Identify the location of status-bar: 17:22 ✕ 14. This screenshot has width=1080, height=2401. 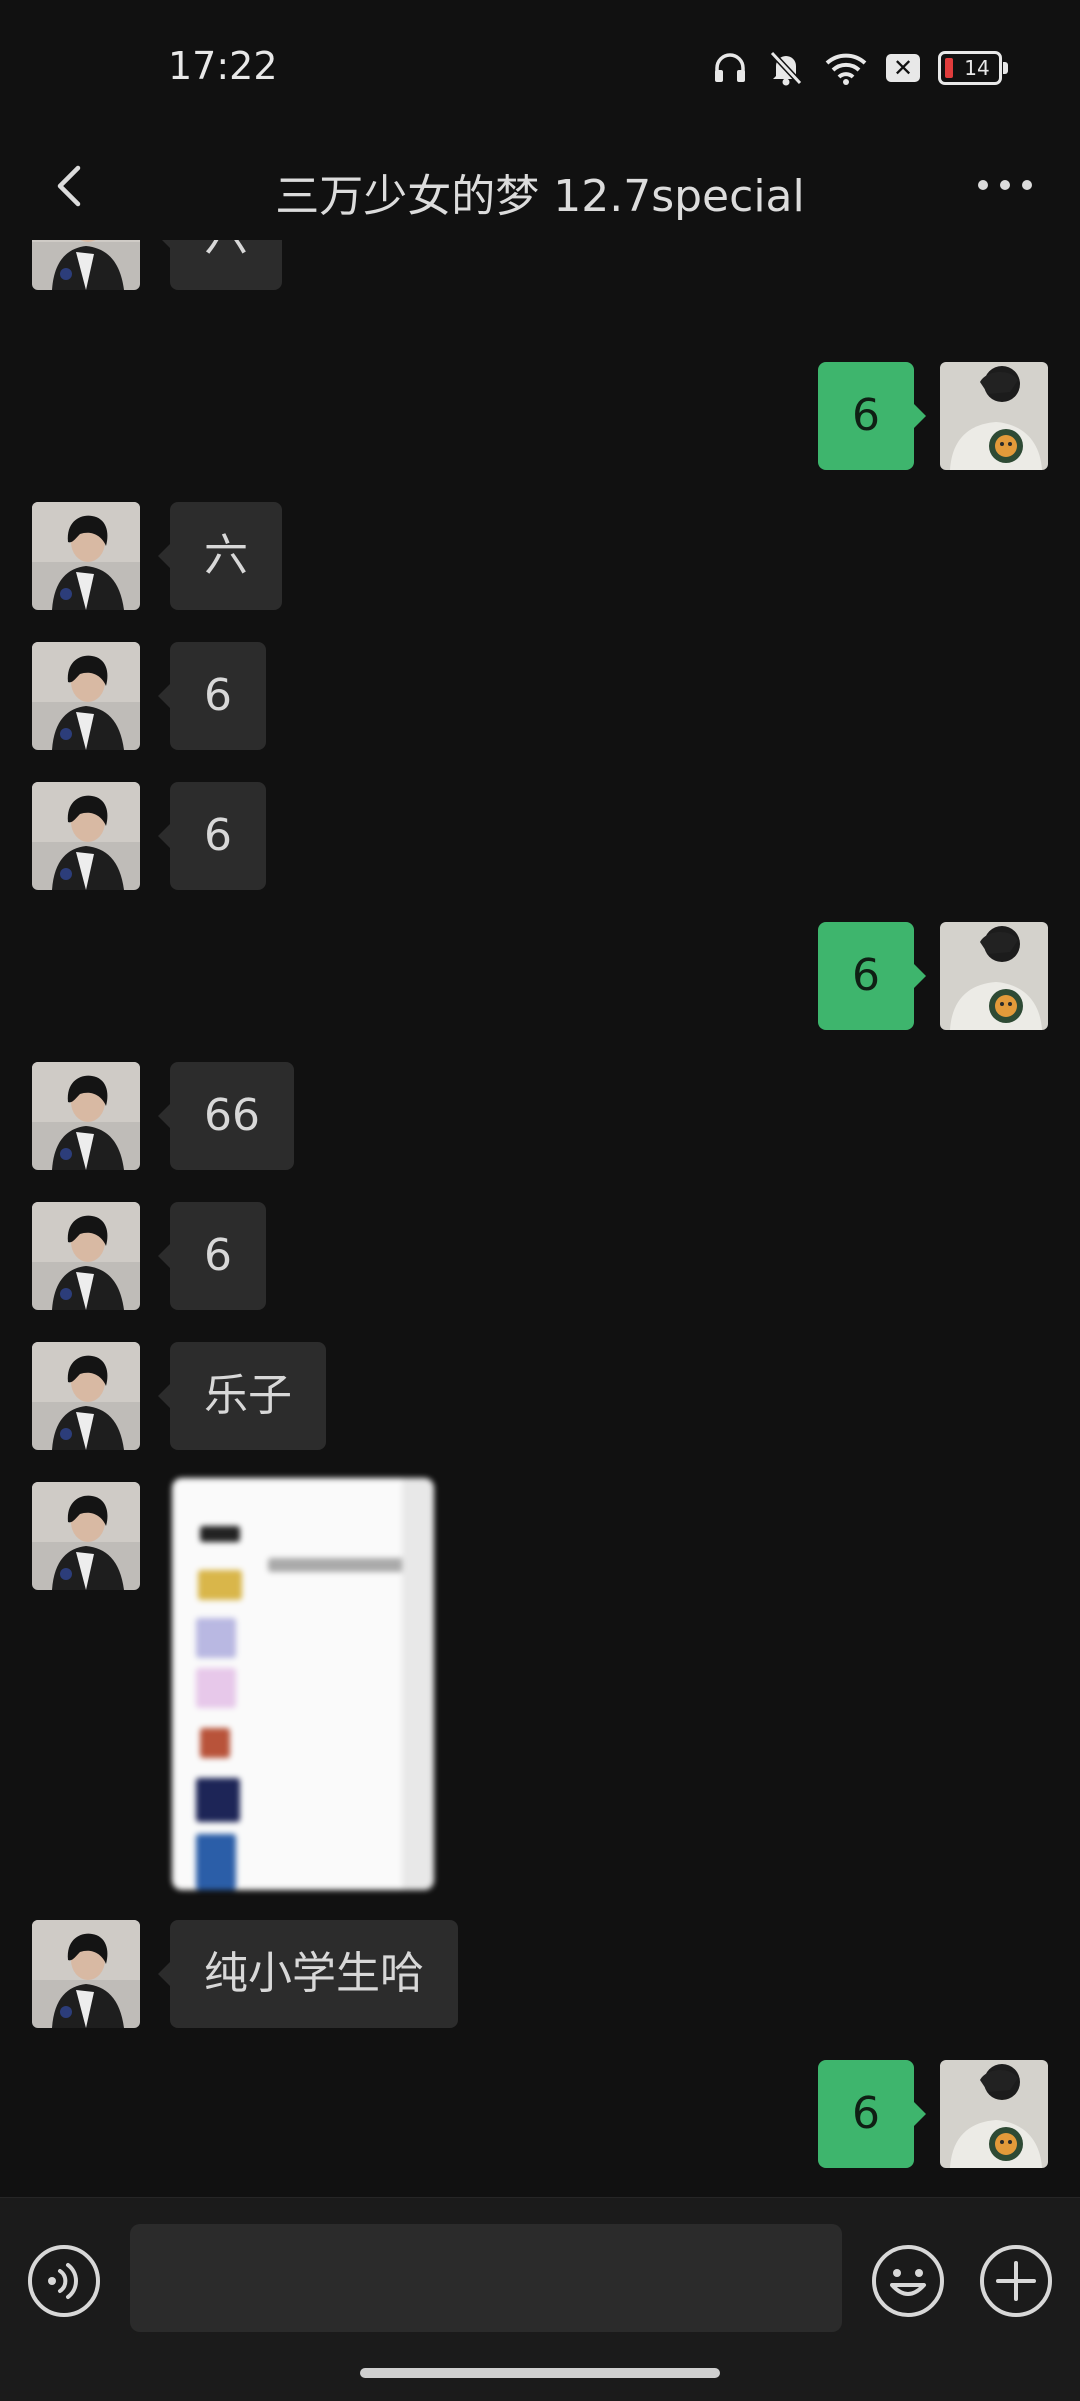
(540, 65).